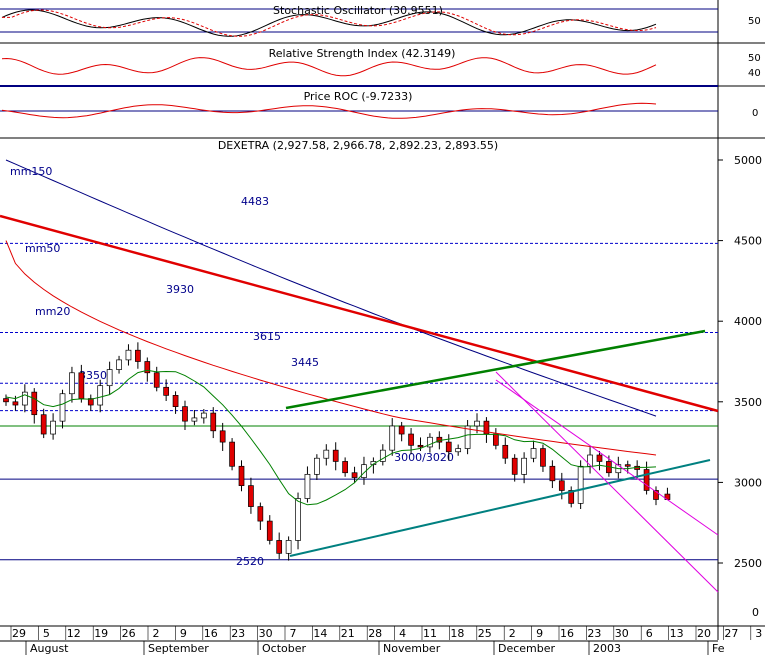 The width and height of the screenshot is (765, 655). What do you see at coordinates (293, 633) in the screenshot?
I see `x-tick-label: 7` at bounding box center [293, 633].